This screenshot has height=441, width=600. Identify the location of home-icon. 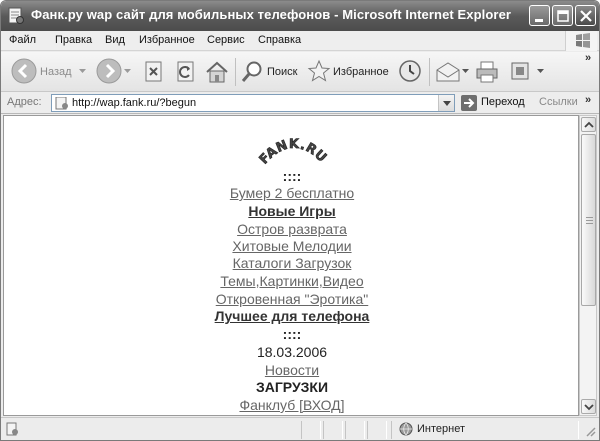
(217, 72).